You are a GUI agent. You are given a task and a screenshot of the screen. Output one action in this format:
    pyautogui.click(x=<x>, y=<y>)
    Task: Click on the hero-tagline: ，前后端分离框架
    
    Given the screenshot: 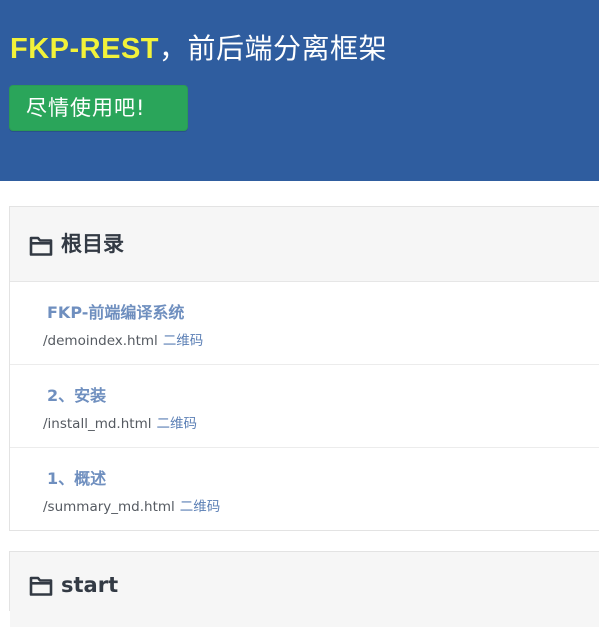 What is the action you would take?
    pyautogui.click(x=273, y=48)
    